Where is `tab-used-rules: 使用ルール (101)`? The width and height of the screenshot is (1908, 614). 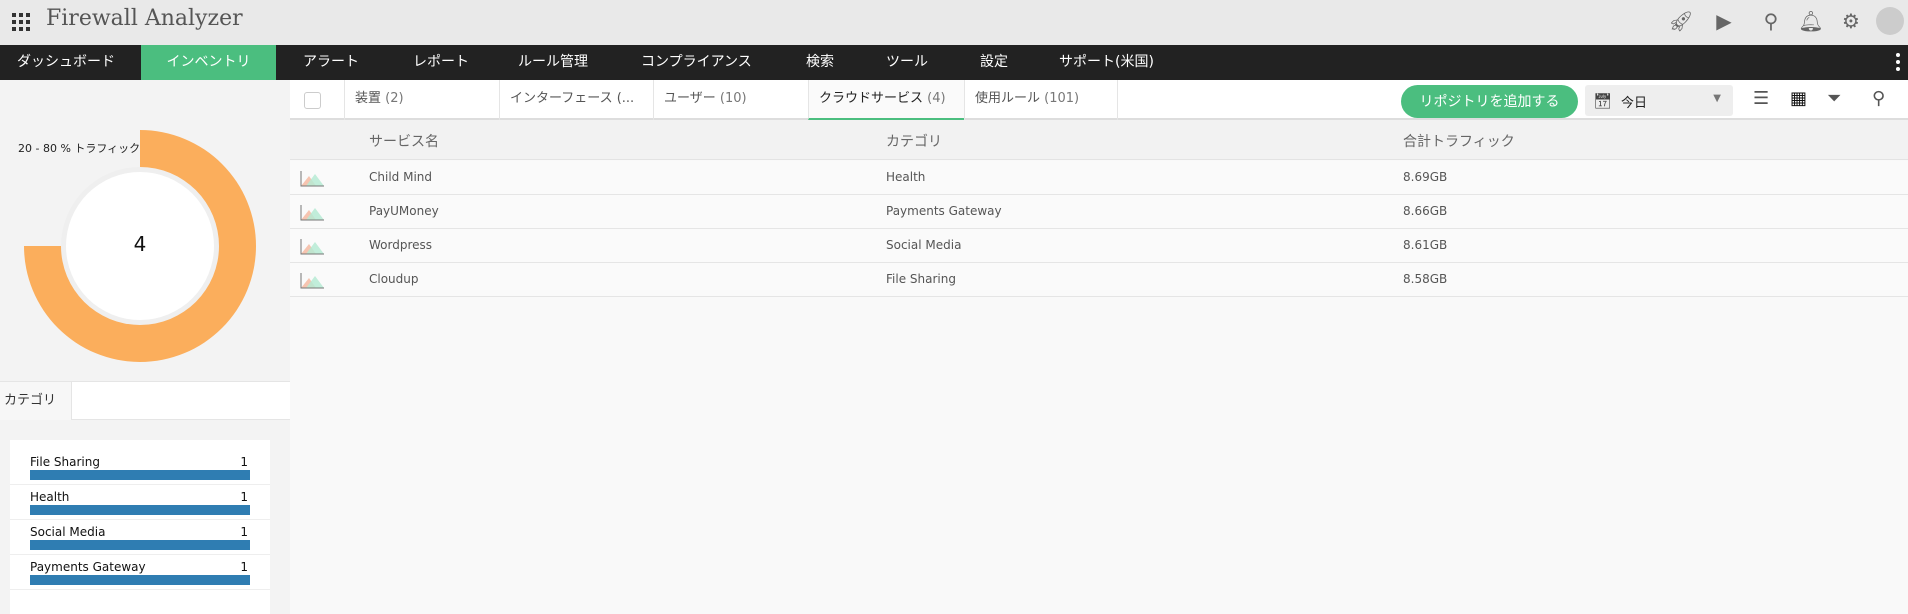
tab-used-rules: 使用ルール (101) is located at coordinates (1041, 100).